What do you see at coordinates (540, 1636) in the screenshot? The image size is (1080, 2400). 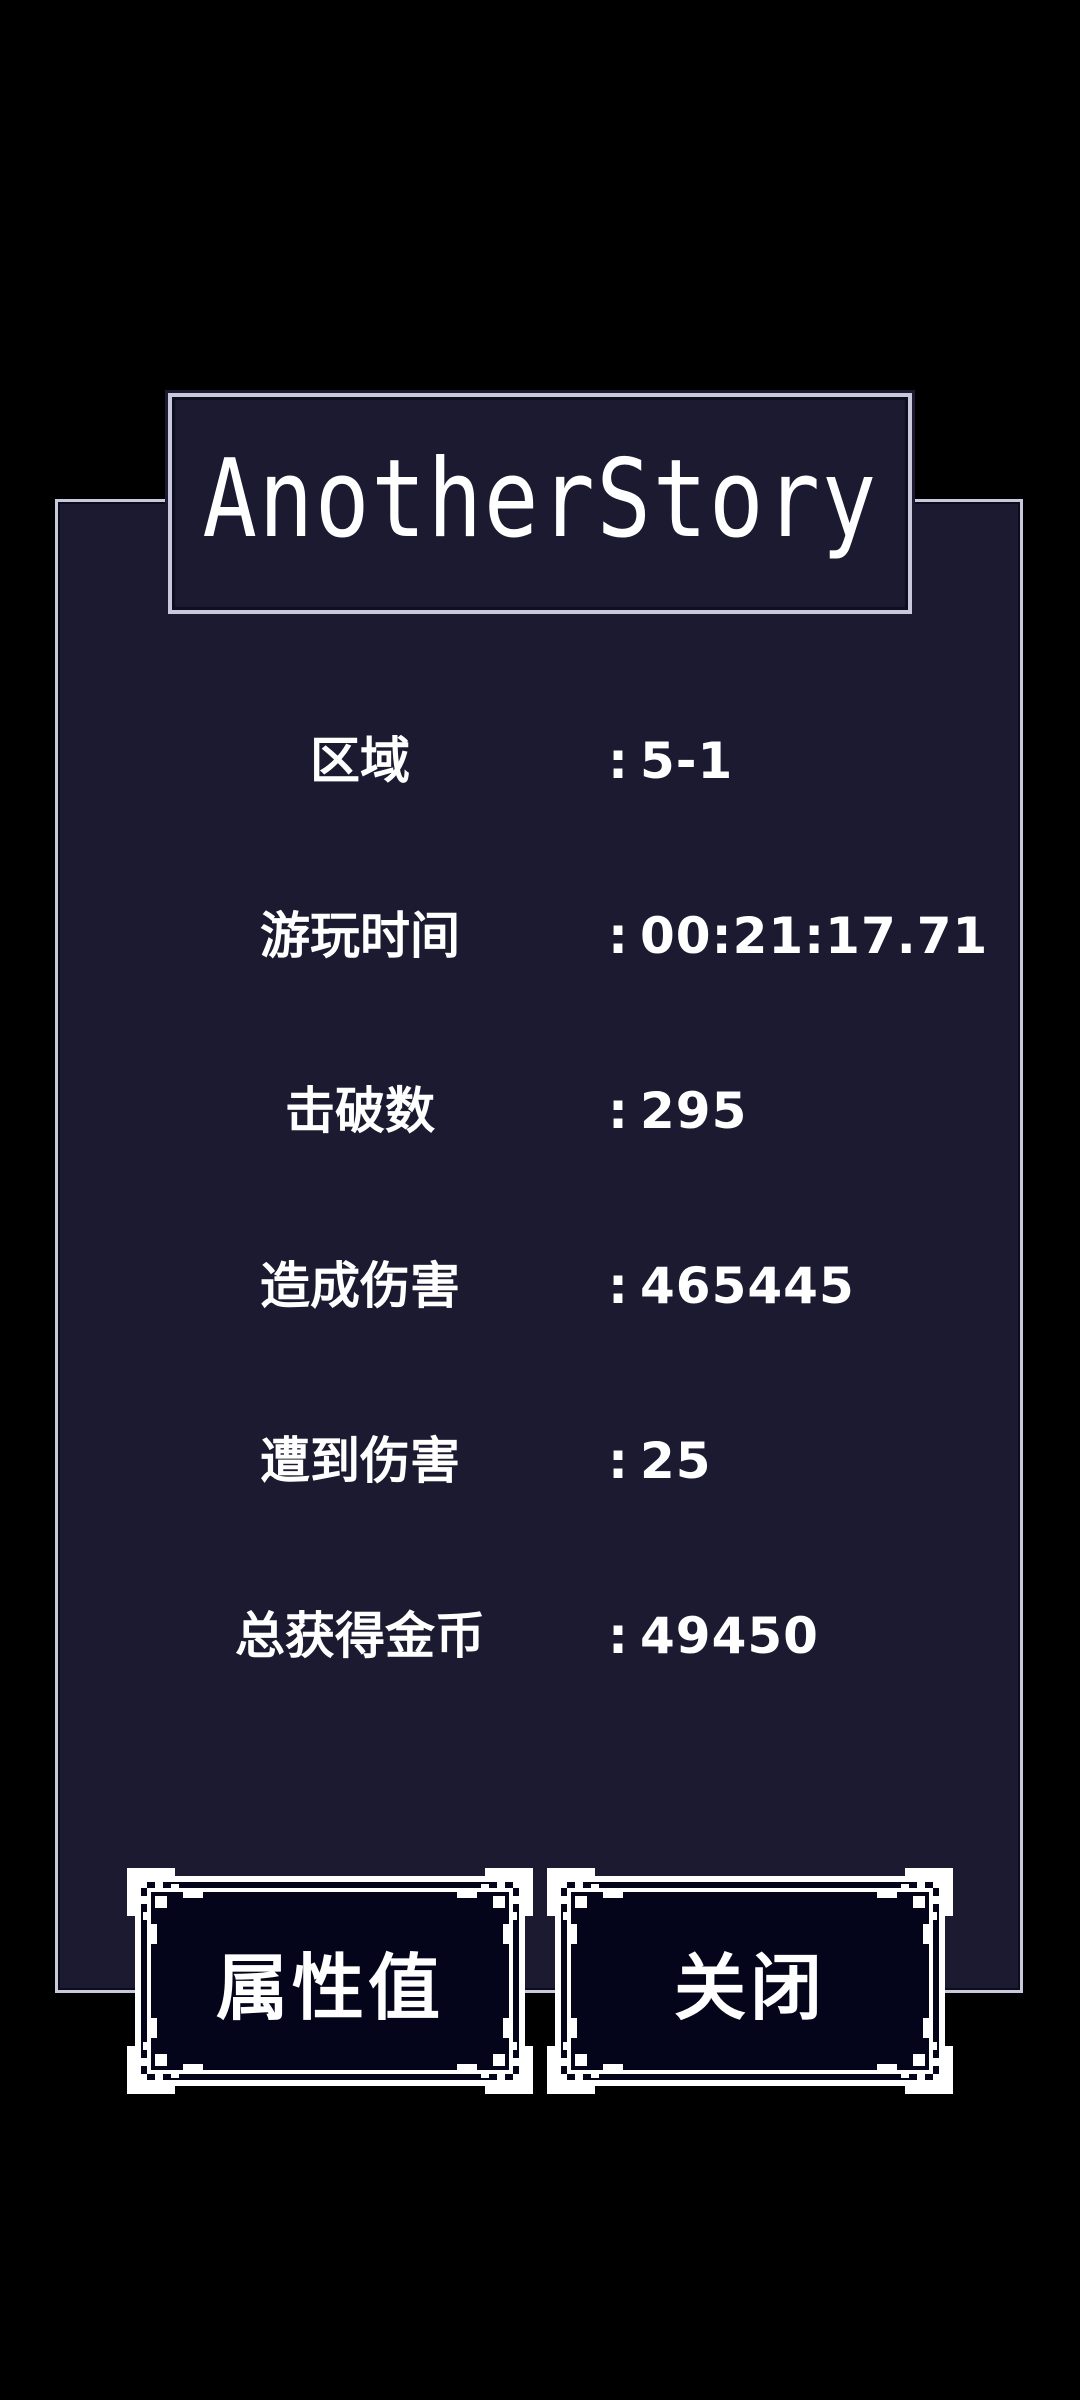 I see `stat-row-total-gold: 总获得金币 : 49450` at bounding box center [540, 1636].